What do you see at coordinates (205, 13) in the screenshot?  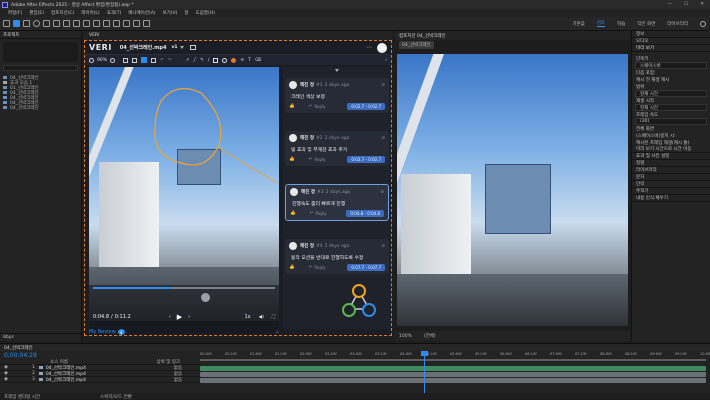 I see `menu-help: 도움말(H)` at bounding box center [205, 13].